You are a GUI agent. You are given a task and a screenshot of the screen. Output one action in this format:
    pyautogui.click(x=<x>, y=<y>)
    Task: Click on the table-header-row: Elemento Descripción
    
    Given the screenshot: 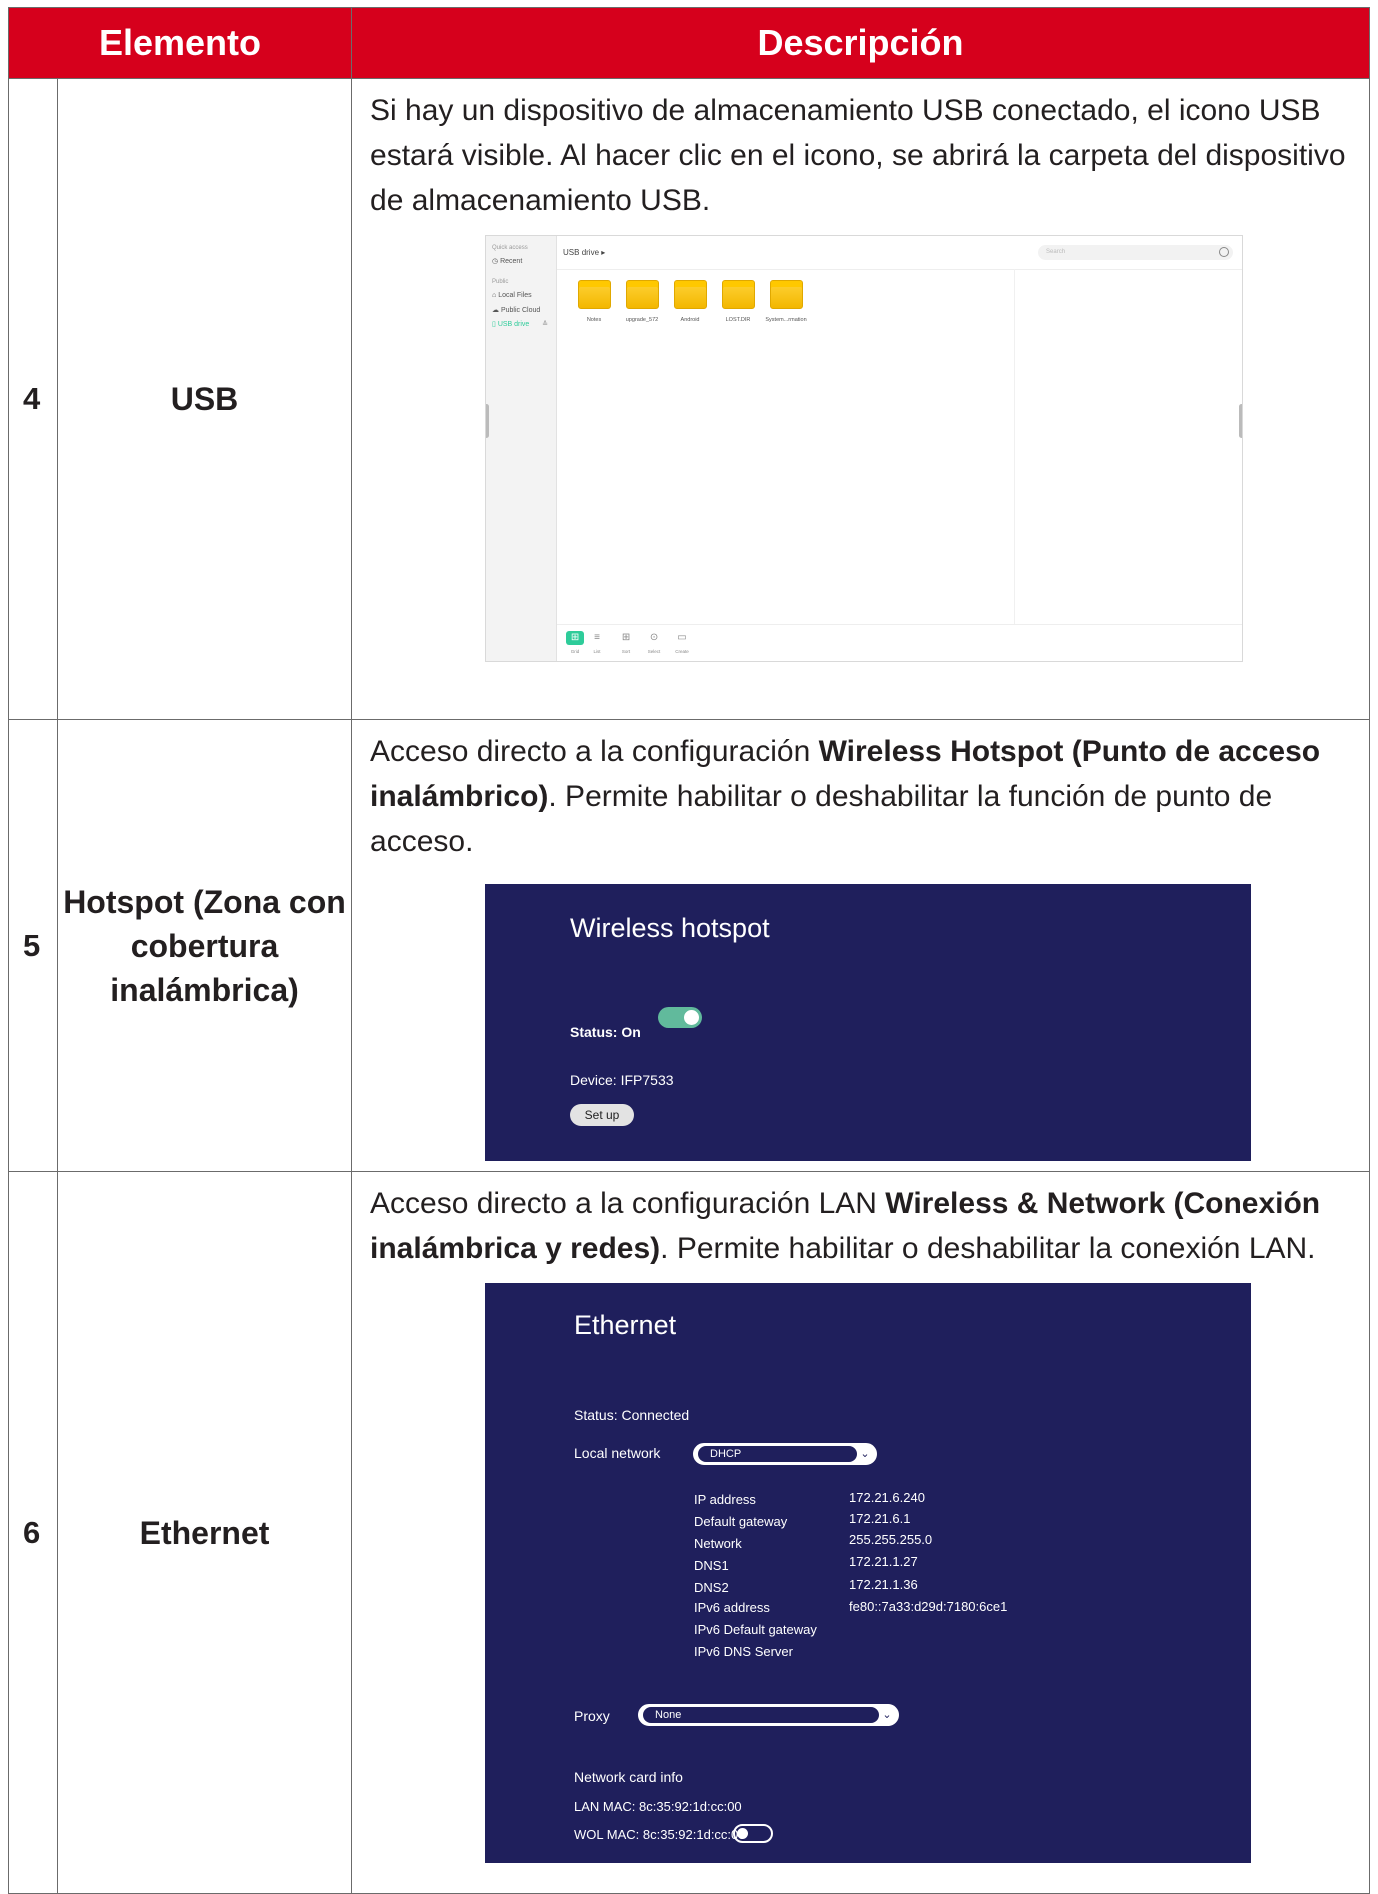 What is the action you would take?
    pyautogui.click(x=688, y=43)
    